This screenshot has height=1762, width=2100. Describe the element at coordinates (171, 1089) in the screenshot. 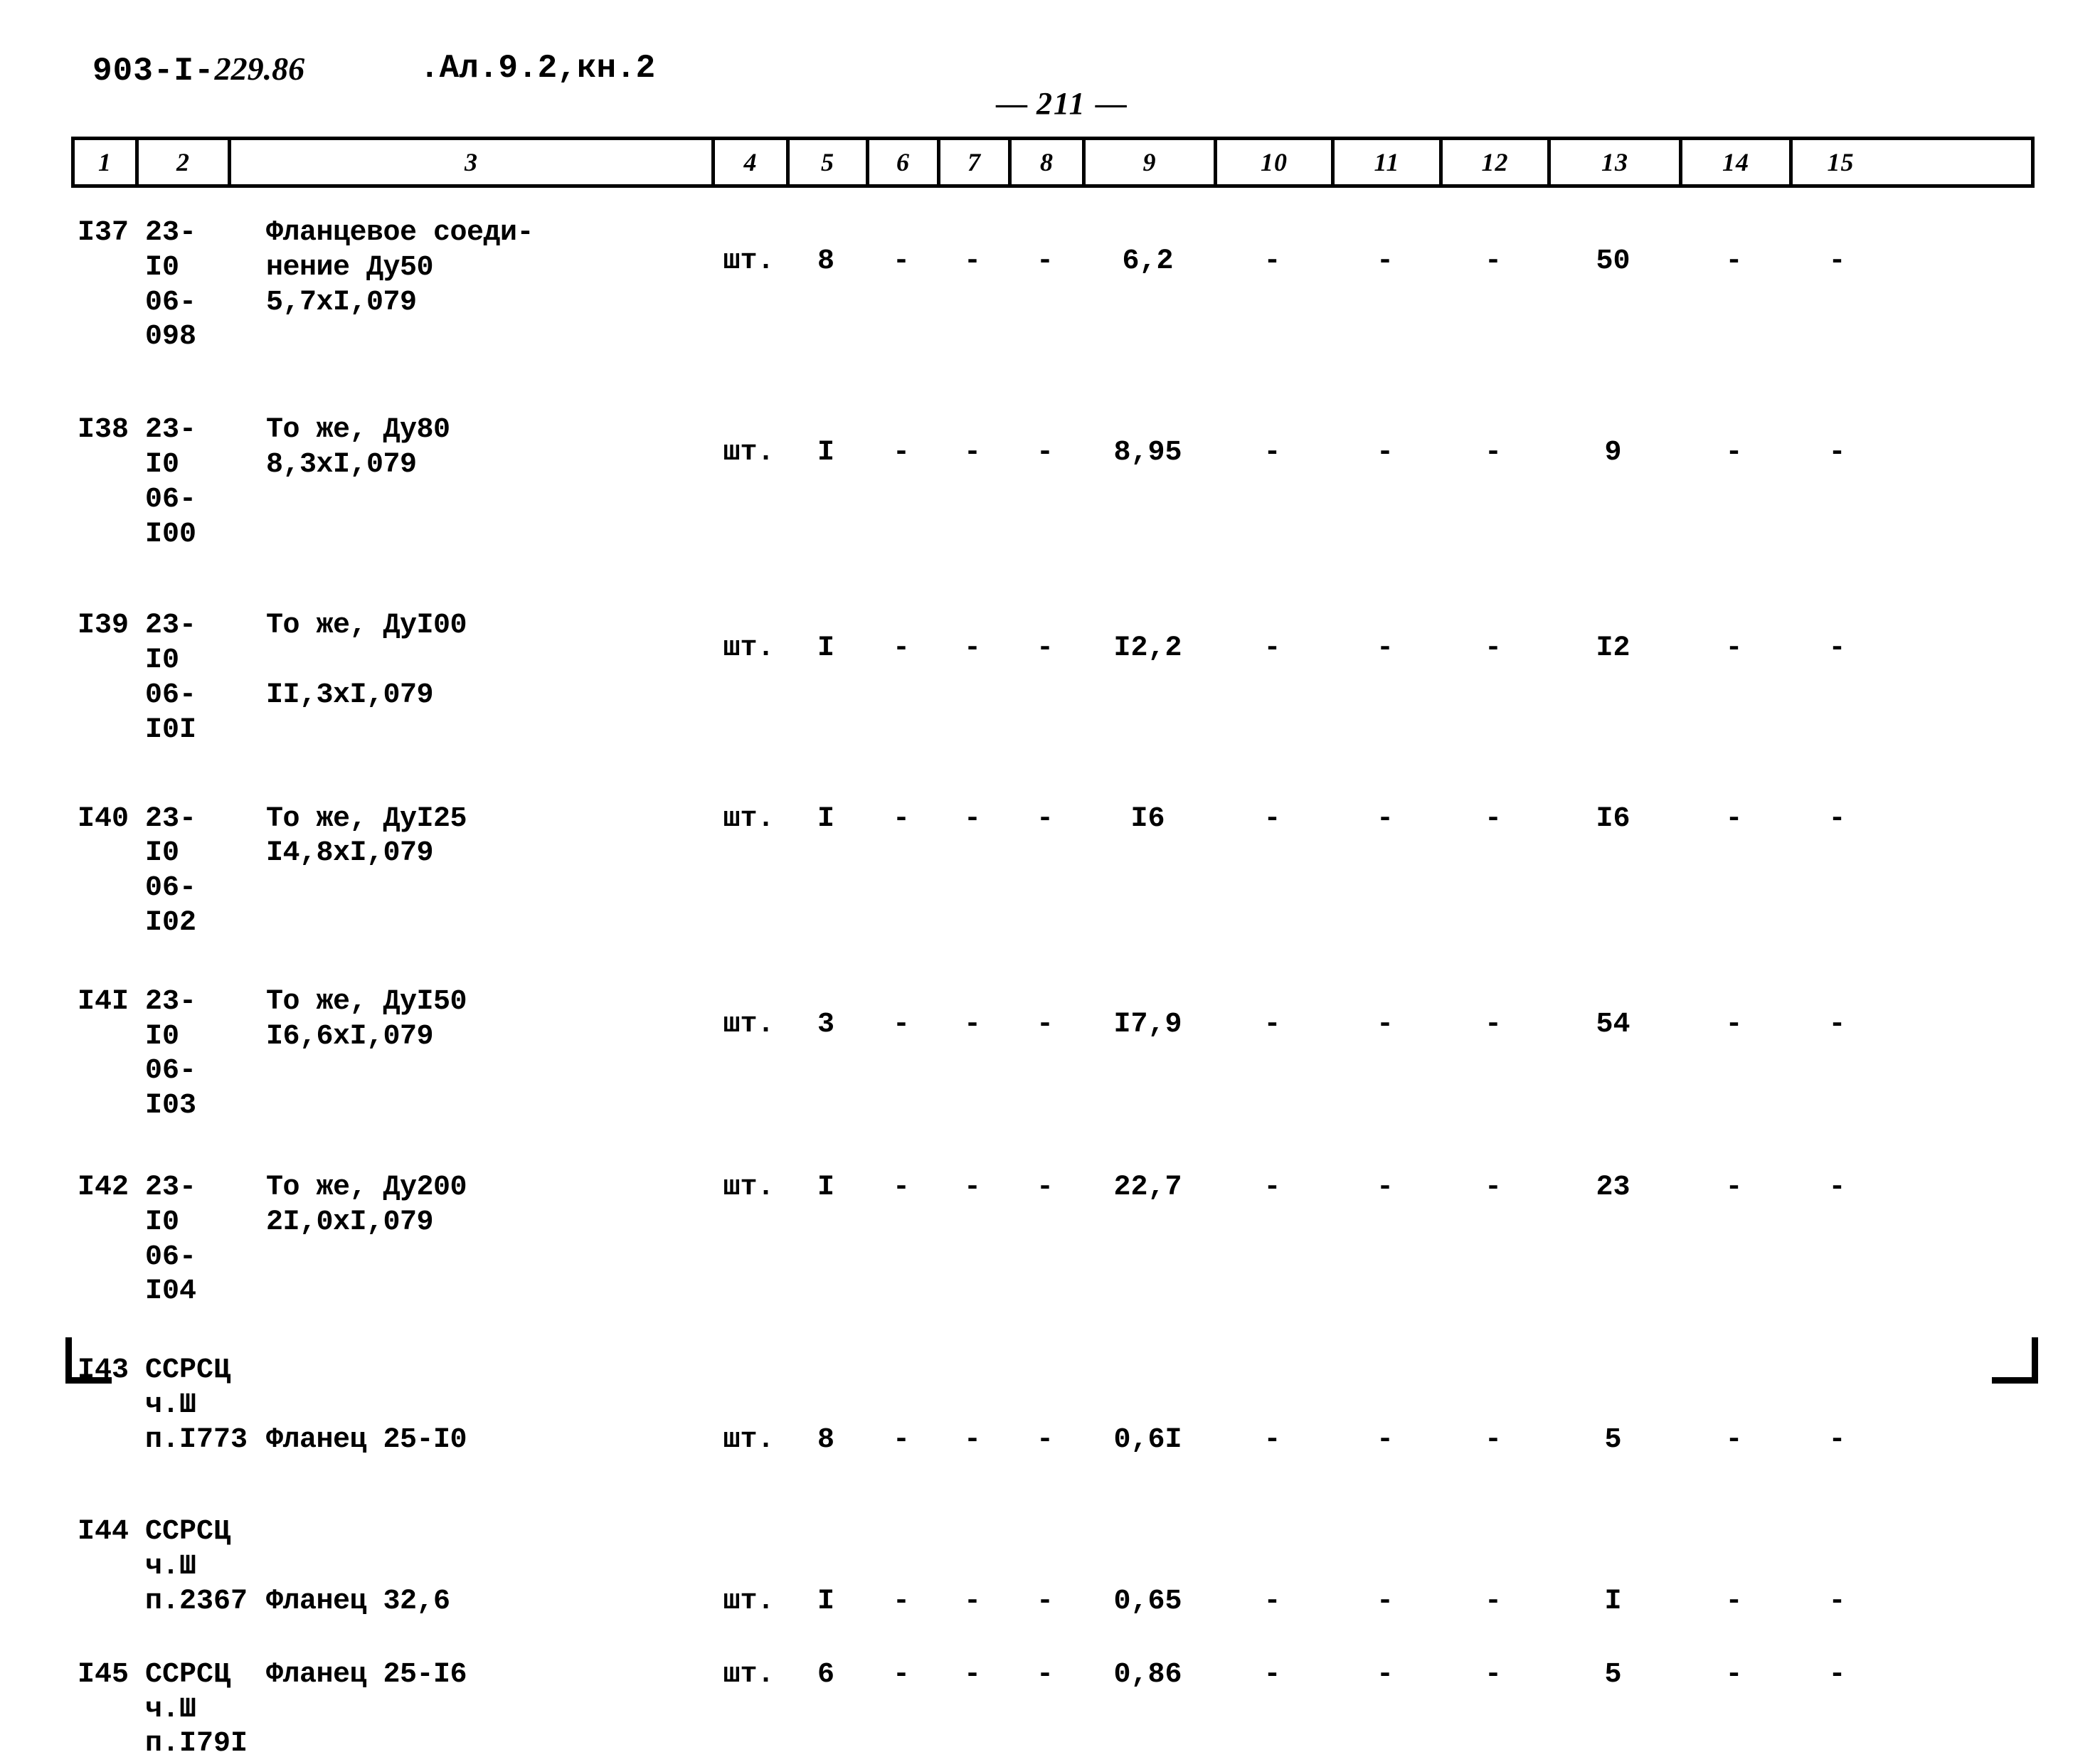

I see `row-code-line: 06-I03` at that location.